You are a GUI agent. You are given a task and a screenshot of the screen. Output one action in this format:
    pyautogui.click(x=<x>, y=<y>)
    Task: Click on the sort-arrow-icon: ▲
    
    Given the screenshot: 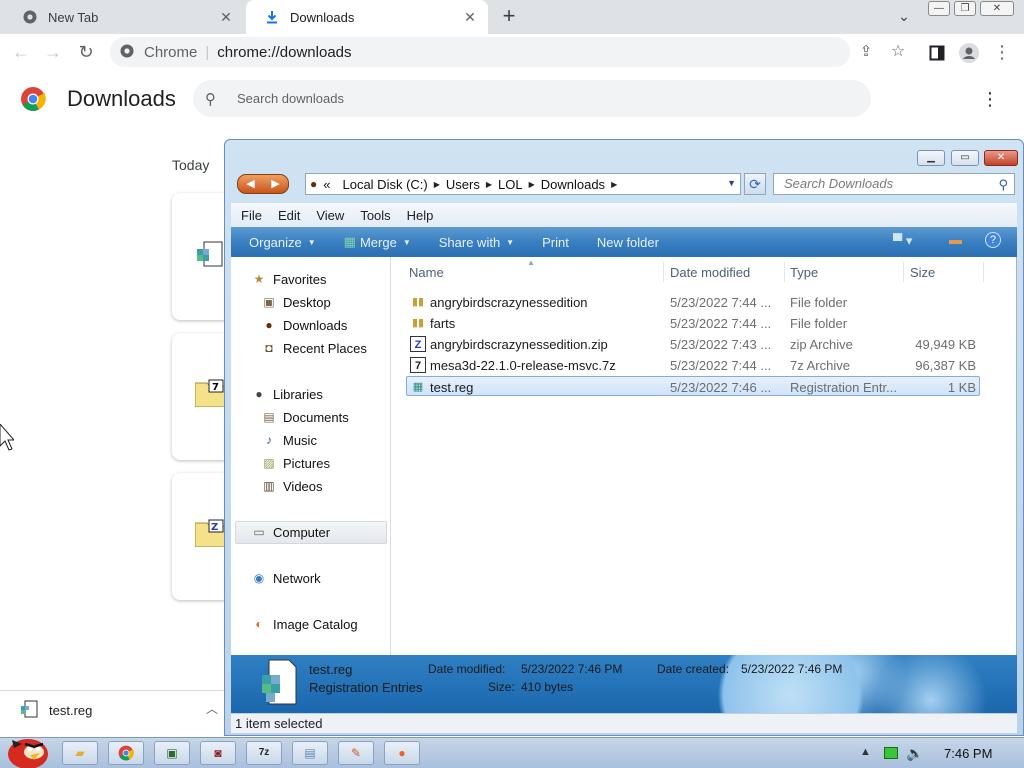 What is the action you would take?
    pyautogui.click(x=531, y=262)
    